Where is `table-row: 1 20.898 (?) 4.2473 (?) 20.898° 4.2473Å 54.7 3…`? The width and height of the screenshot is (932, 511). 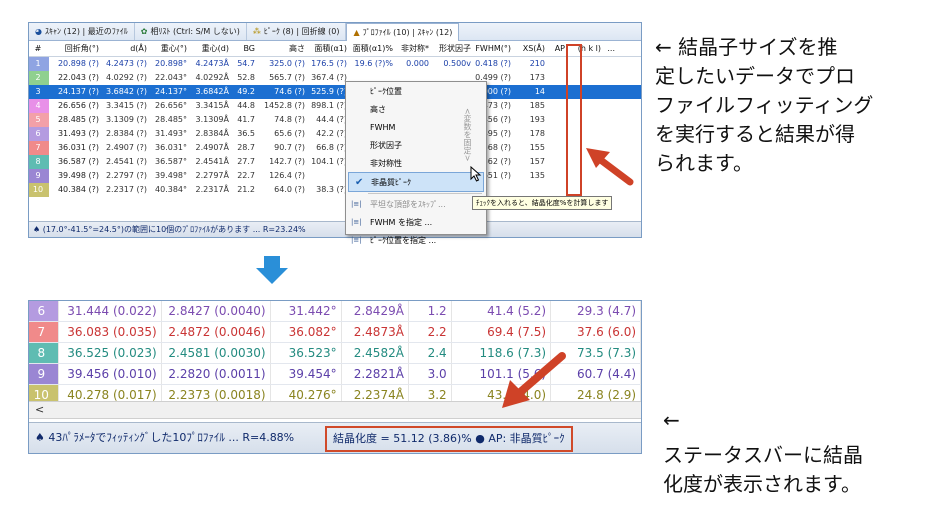 table-row: 1 20.898 (?) 4.2473 (?) 20.898° 4.2473Å 54.7 3… is located at coordinates (335, 64).